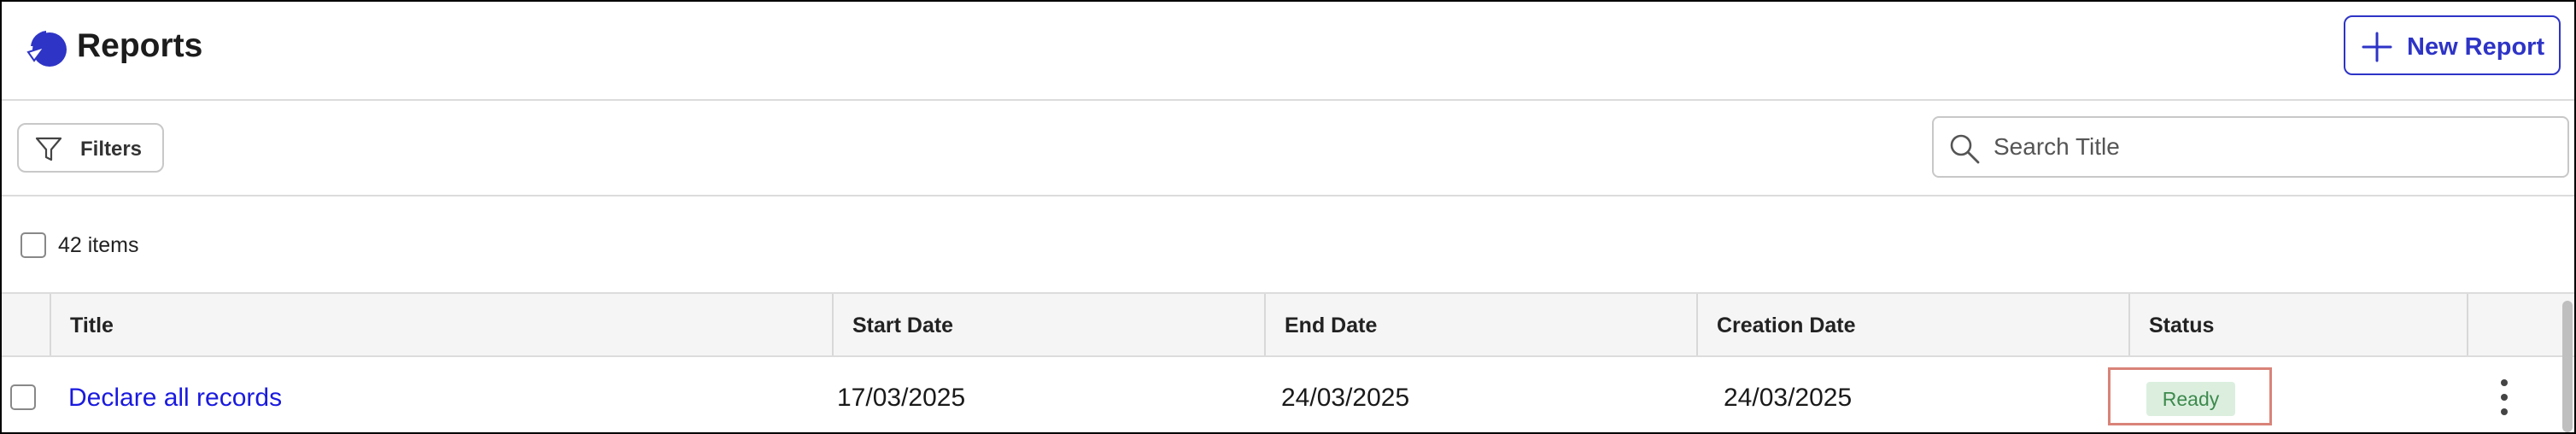  Describe the element at coordinates (2504, 397) in the screenshot. I see `more-actions-icon` at that location.